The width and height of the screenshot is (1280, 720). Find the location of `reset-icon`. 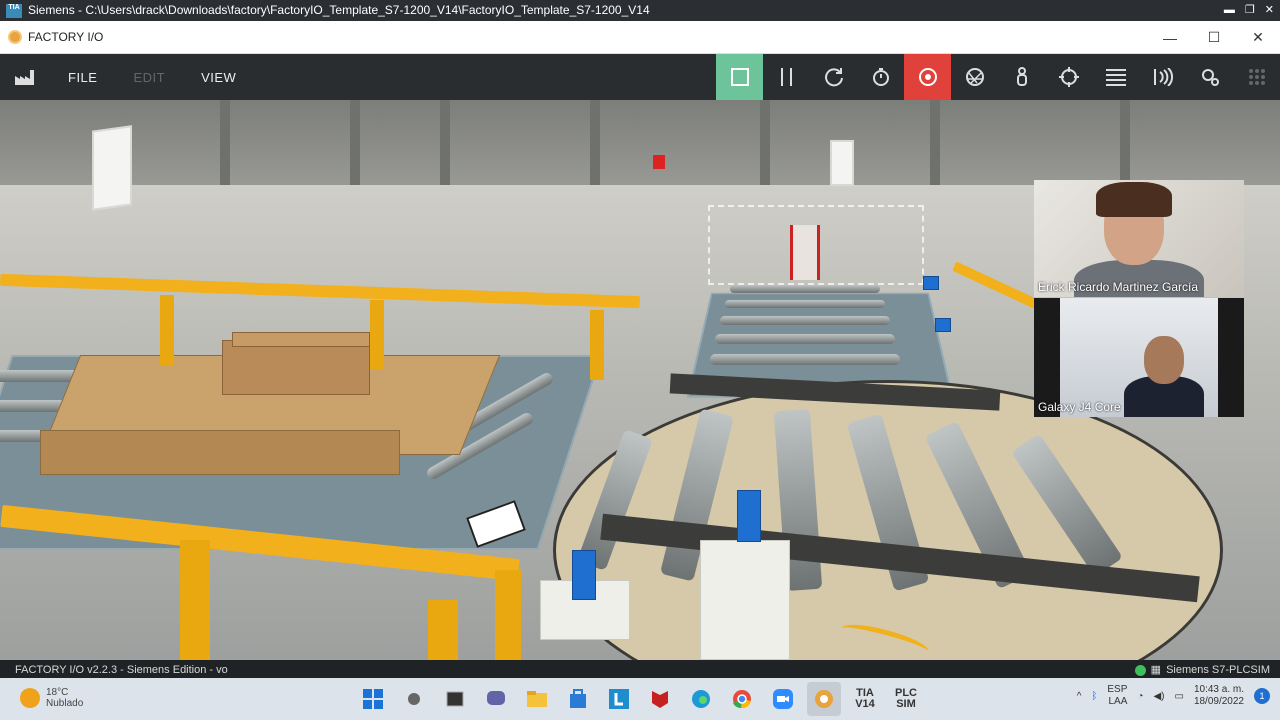

reset-icon is located at coordinates (833, 77).